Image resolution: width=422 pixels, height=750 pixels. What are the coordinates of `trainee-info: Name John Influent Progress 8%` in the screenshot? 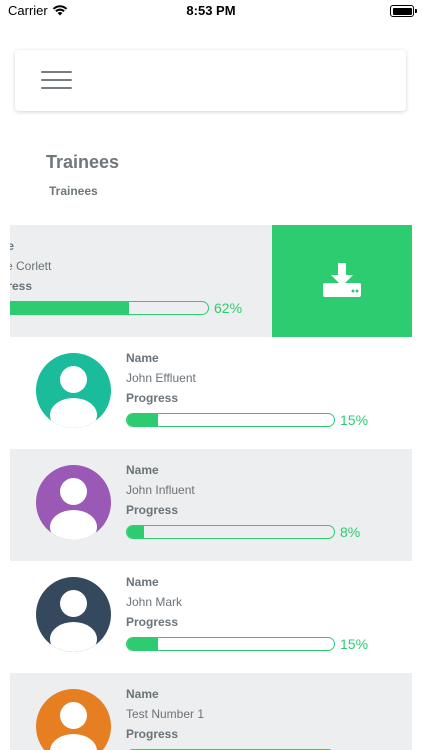 It's located at (256, 502).